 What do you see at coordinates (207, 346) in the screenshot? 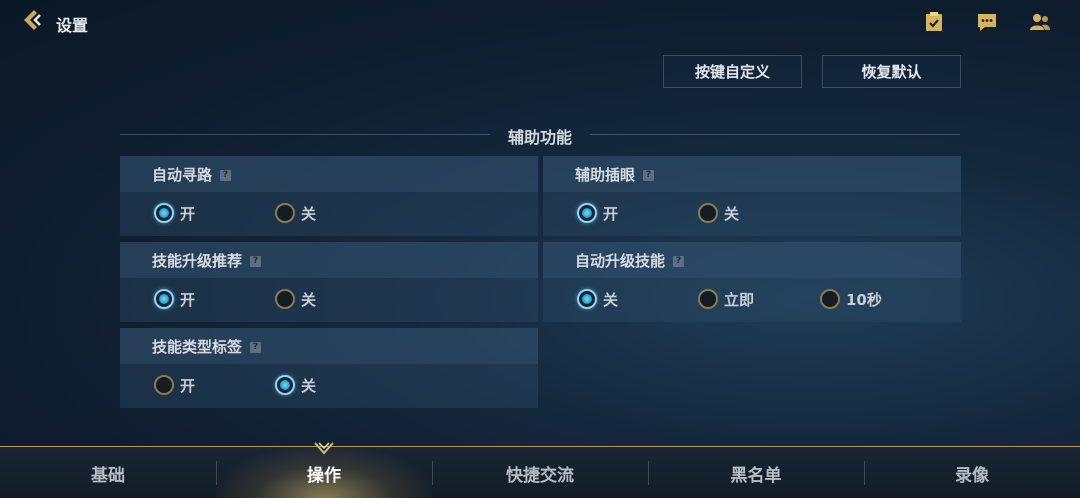
I see `setting-label: 技能类型标签?` at bounding box center [207, 346].